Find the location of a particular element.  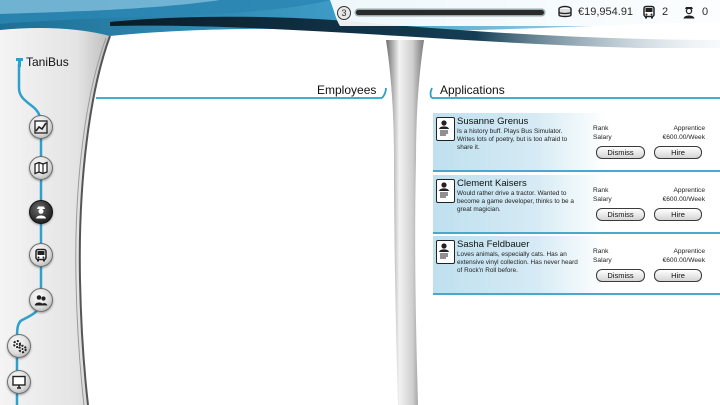

company-marker-icon is located at coordinates (19, 62).